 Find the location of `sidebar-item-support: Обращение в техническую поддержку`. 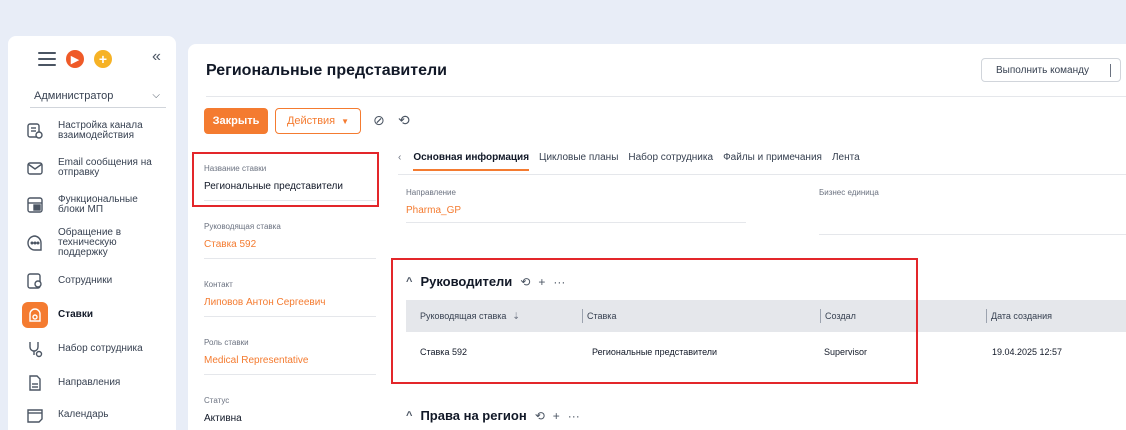

sidebar-item-support: Обращение в техническую поддержку is located at coordinates (88, 243).